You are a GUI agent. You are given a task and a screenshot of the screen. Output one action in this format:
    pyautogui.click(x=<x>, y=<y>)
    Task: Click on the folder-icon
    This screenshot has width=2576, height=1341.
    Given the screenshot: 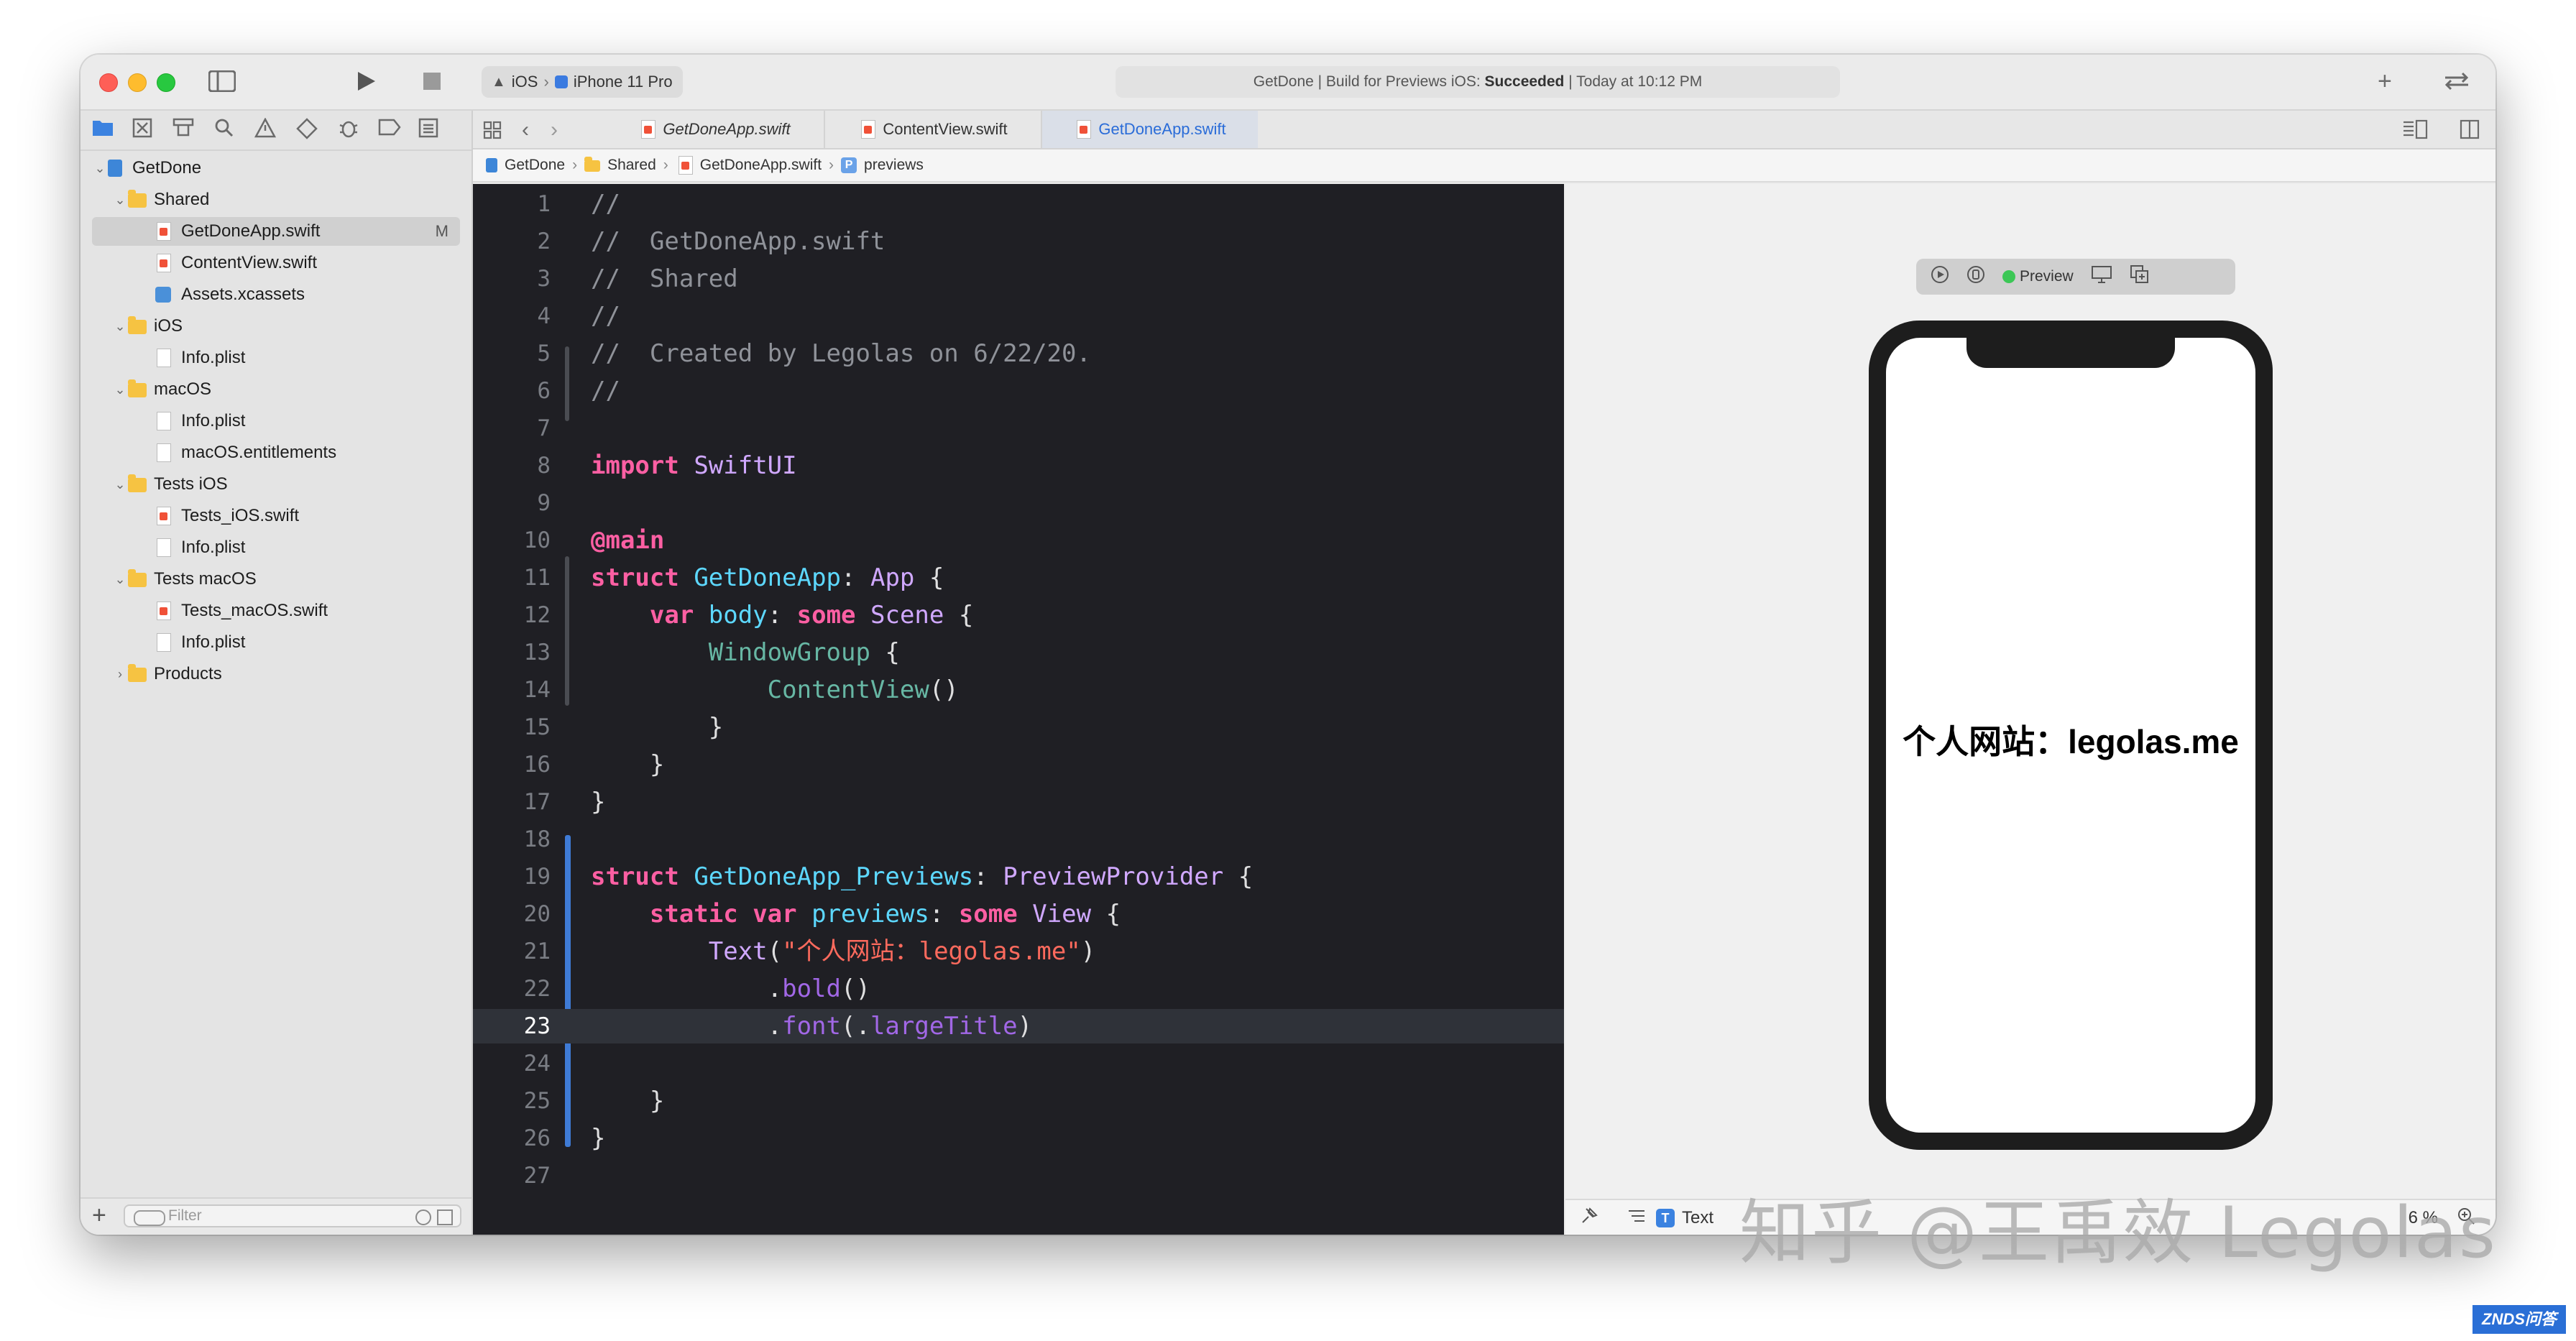 What is the action you would take?
    pyautogui.click(x=103, y=130)
    